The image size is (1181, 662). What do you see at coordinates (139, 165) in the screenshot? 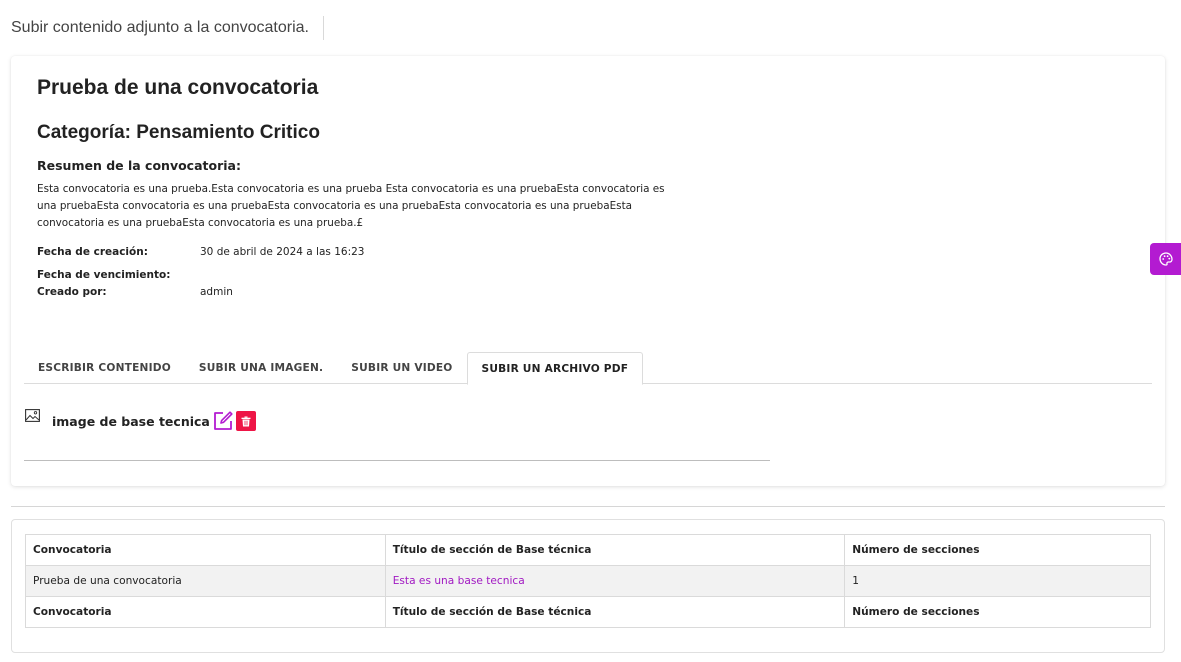
I see `summary-label: Resumen de la convocatoria:` at bounding box center [139, 165].